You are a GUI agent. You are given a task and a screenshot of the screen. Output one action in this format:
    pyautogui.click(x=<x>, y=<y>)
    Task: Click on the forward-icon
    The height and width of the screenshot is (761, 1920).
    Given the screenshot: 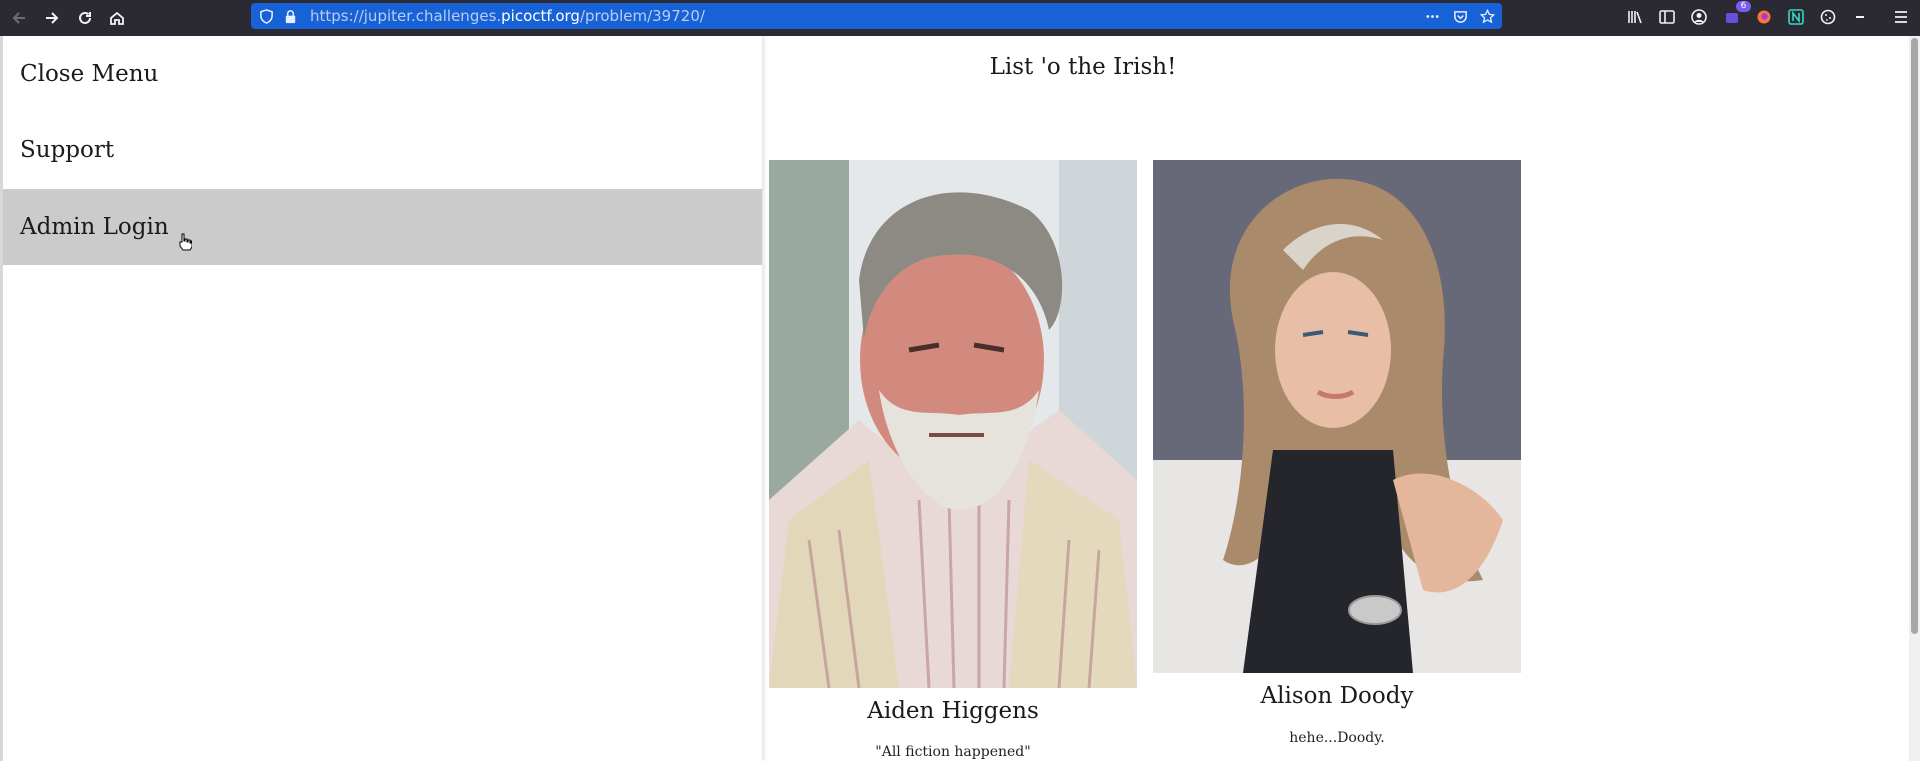 What is the action you would take?
    pyautogui.click(x=52, y=18)
    